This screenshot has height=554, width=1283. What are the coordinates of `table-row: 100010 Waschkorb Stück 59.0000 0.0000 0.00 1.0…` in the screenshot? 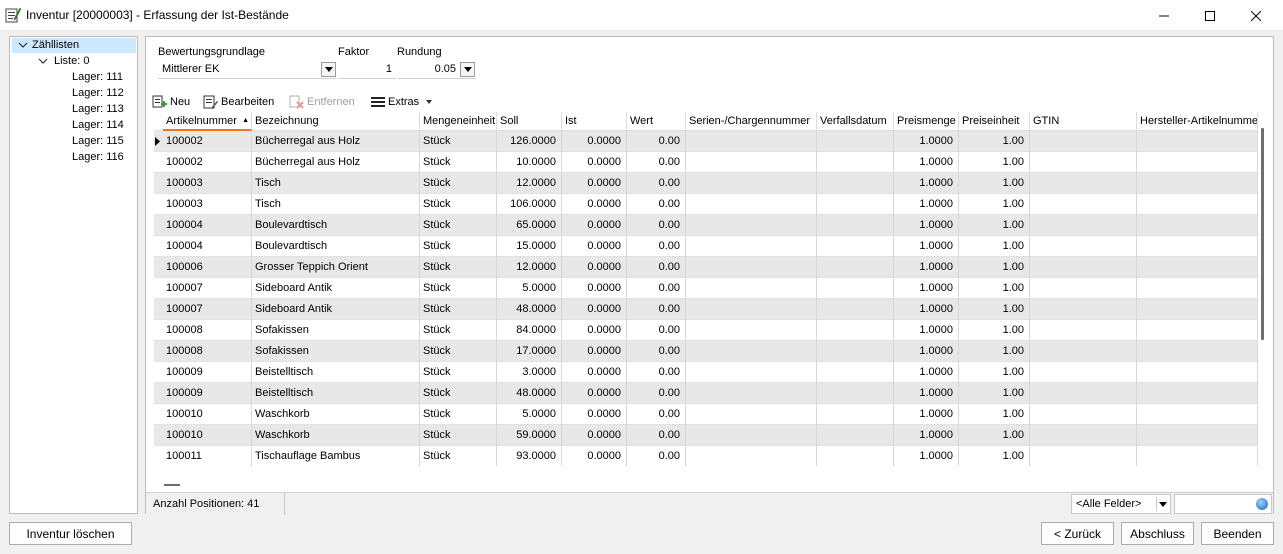 It's located at (706, 435).